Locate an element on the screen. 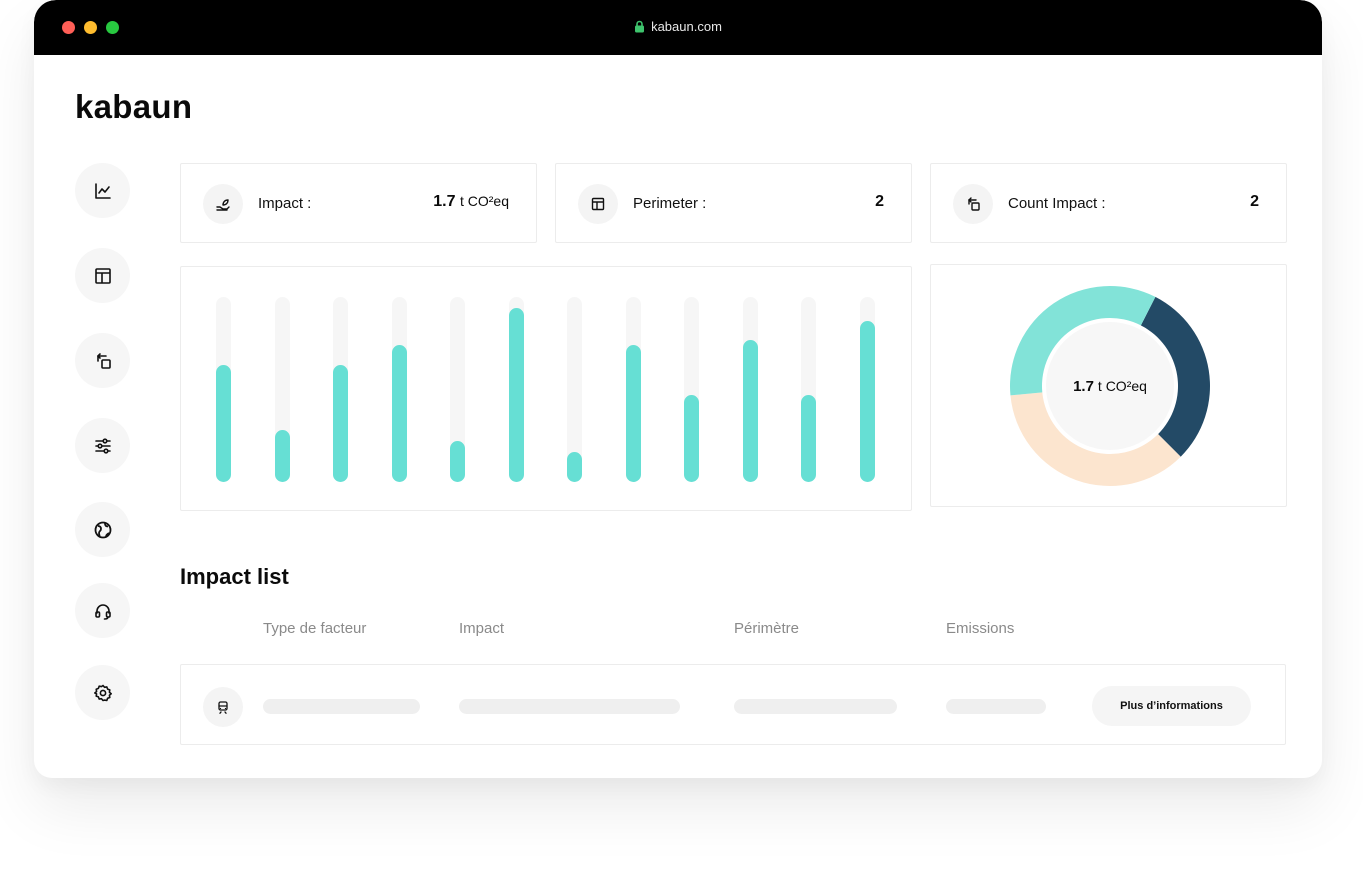 The image size is (1363, 876). browser-titlebar: kabaun.com is located at coordinates (678, 27).